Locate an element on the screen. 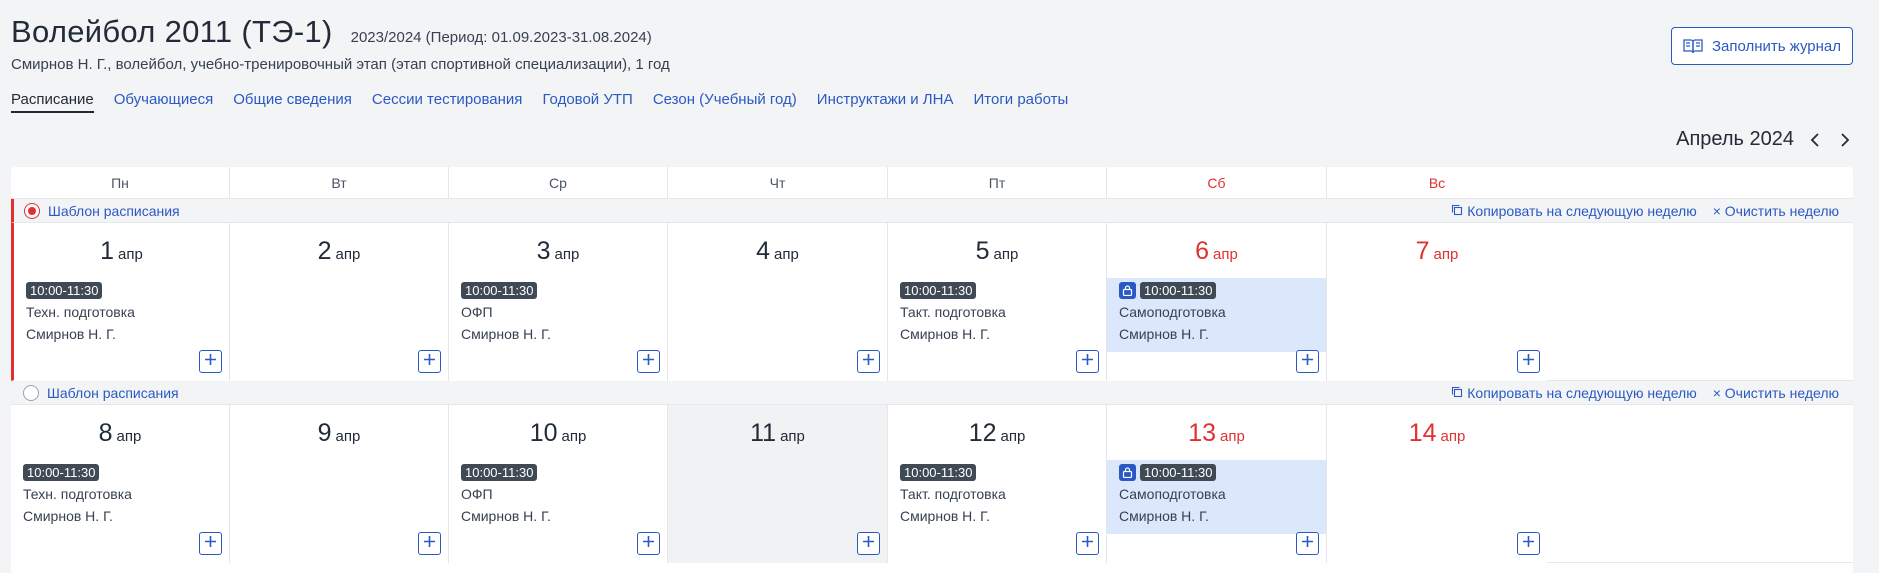 This screenshot has height=573, width=1879. day-cell: 7 апр is located at coordinates (1437, 302).